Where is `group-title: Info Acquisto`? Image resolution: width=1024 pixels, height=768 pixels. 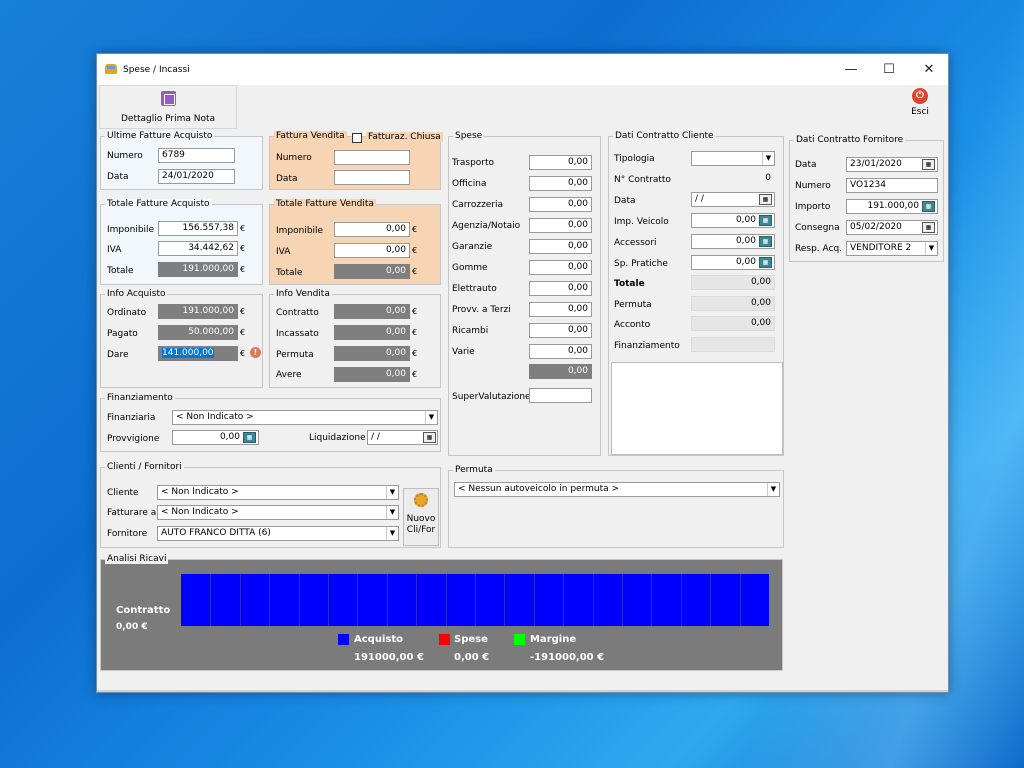 group-title: Info Acquisto is located at coordinates (136, 294).